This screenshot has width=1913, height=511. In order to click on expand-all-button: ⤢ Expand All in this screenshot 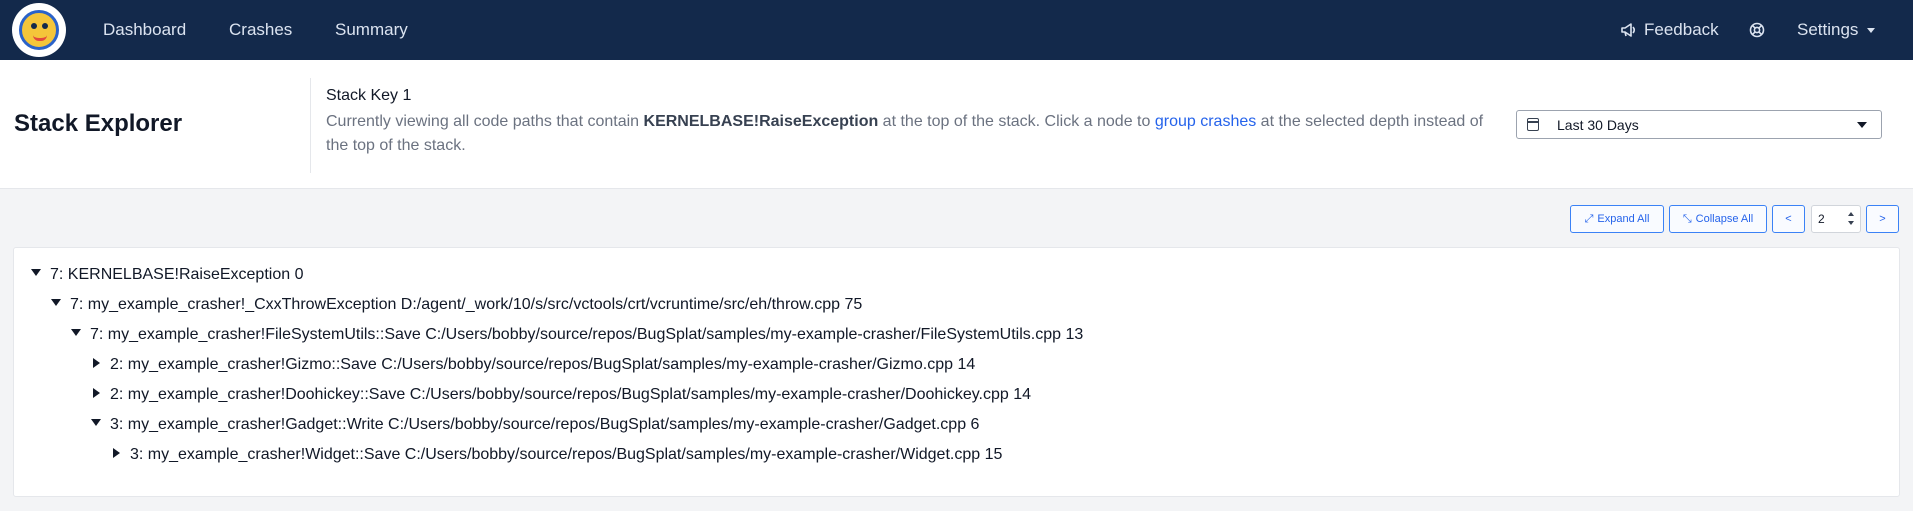, I will do `click(1617, 219)`.